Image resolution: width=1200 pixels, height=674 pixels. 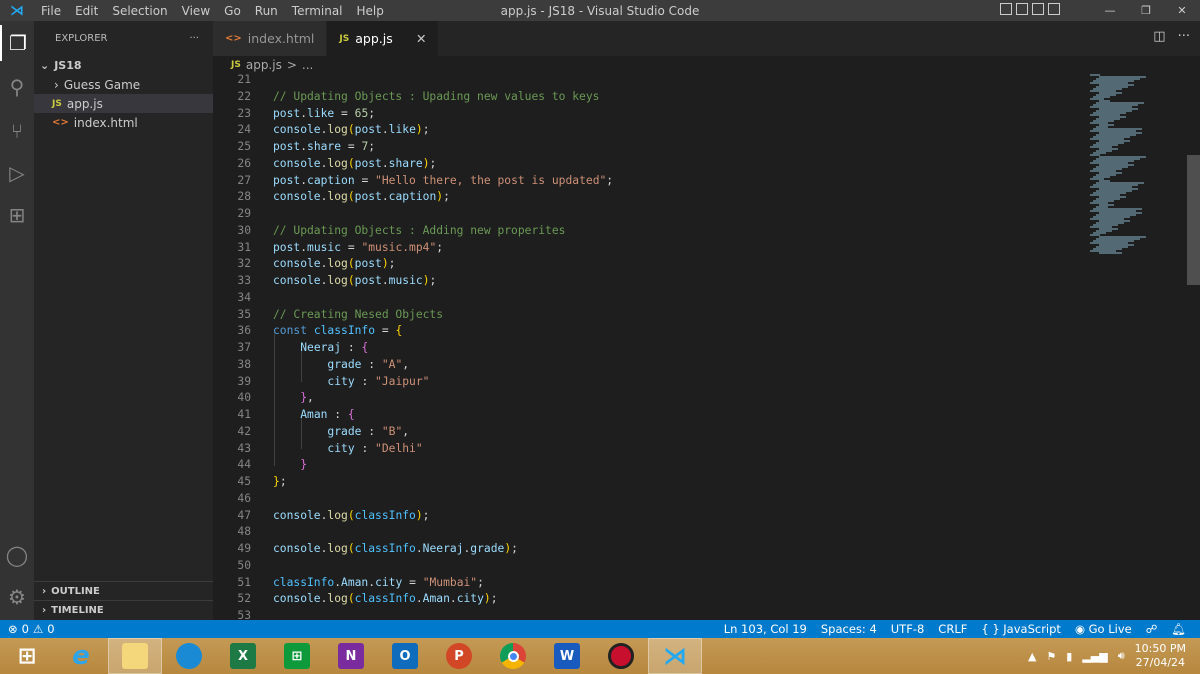 What do you see at coordinates (135, 656) in the screenshot?
I see `taskbar-file-explorer` at bounding box center [135, 656].